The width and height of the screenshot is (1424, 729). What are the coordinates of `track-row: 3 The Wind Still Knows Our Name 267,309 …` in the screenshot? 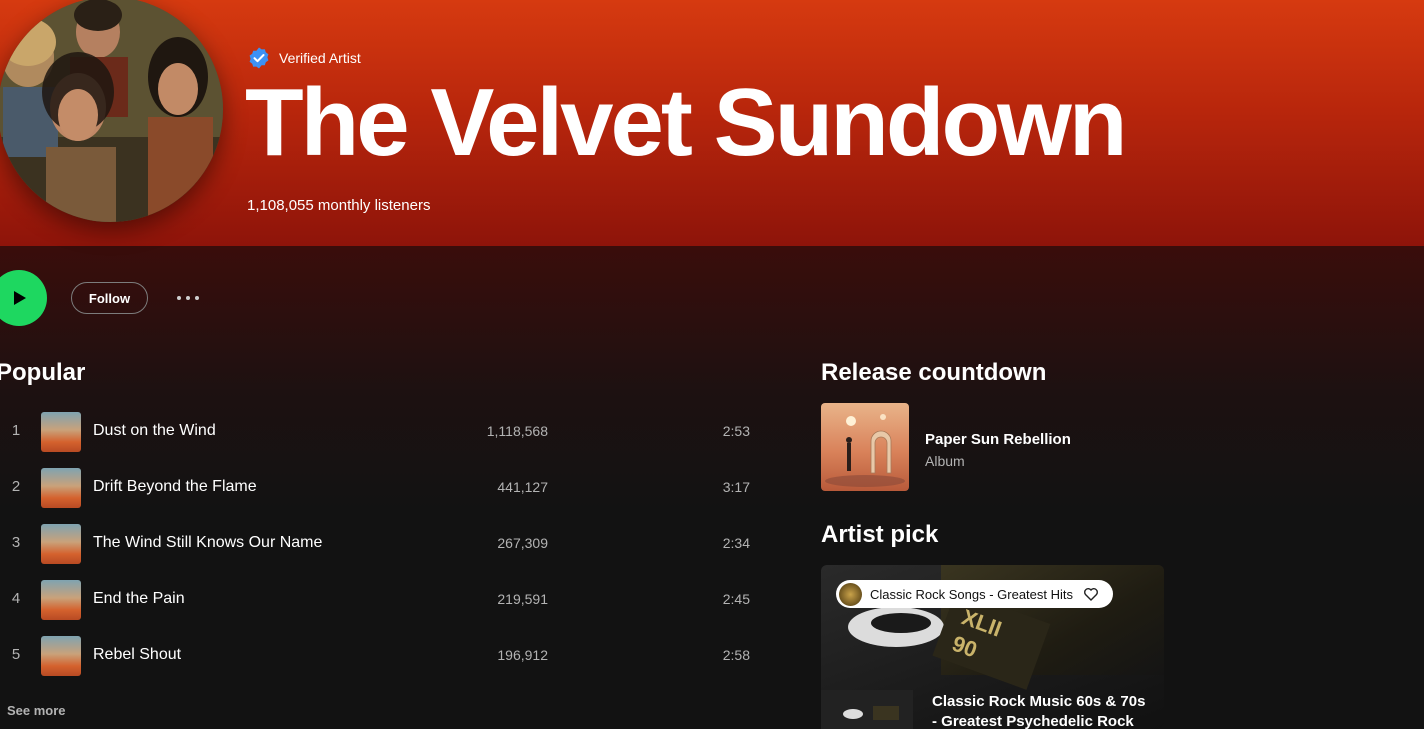 It's located at (385, 544).